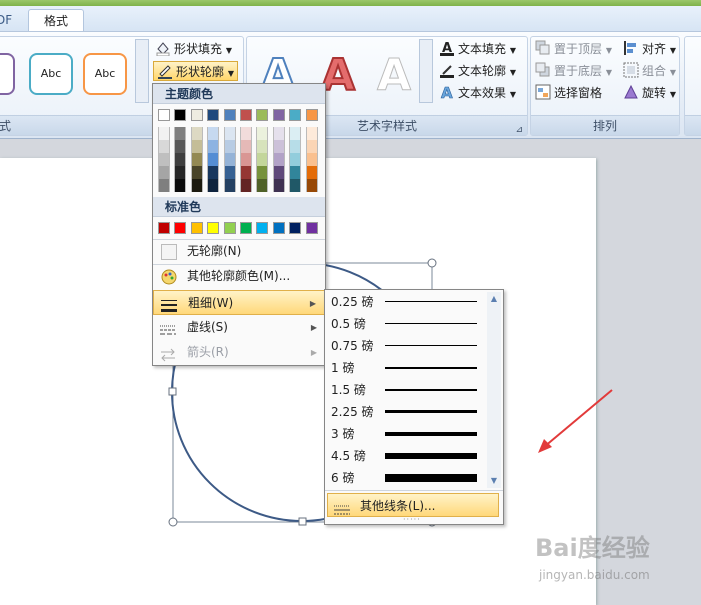  Describe the element at coordinates (239, 352) in the screenshot. I see `arrows-item: 箭头(R) ▶` at that location.